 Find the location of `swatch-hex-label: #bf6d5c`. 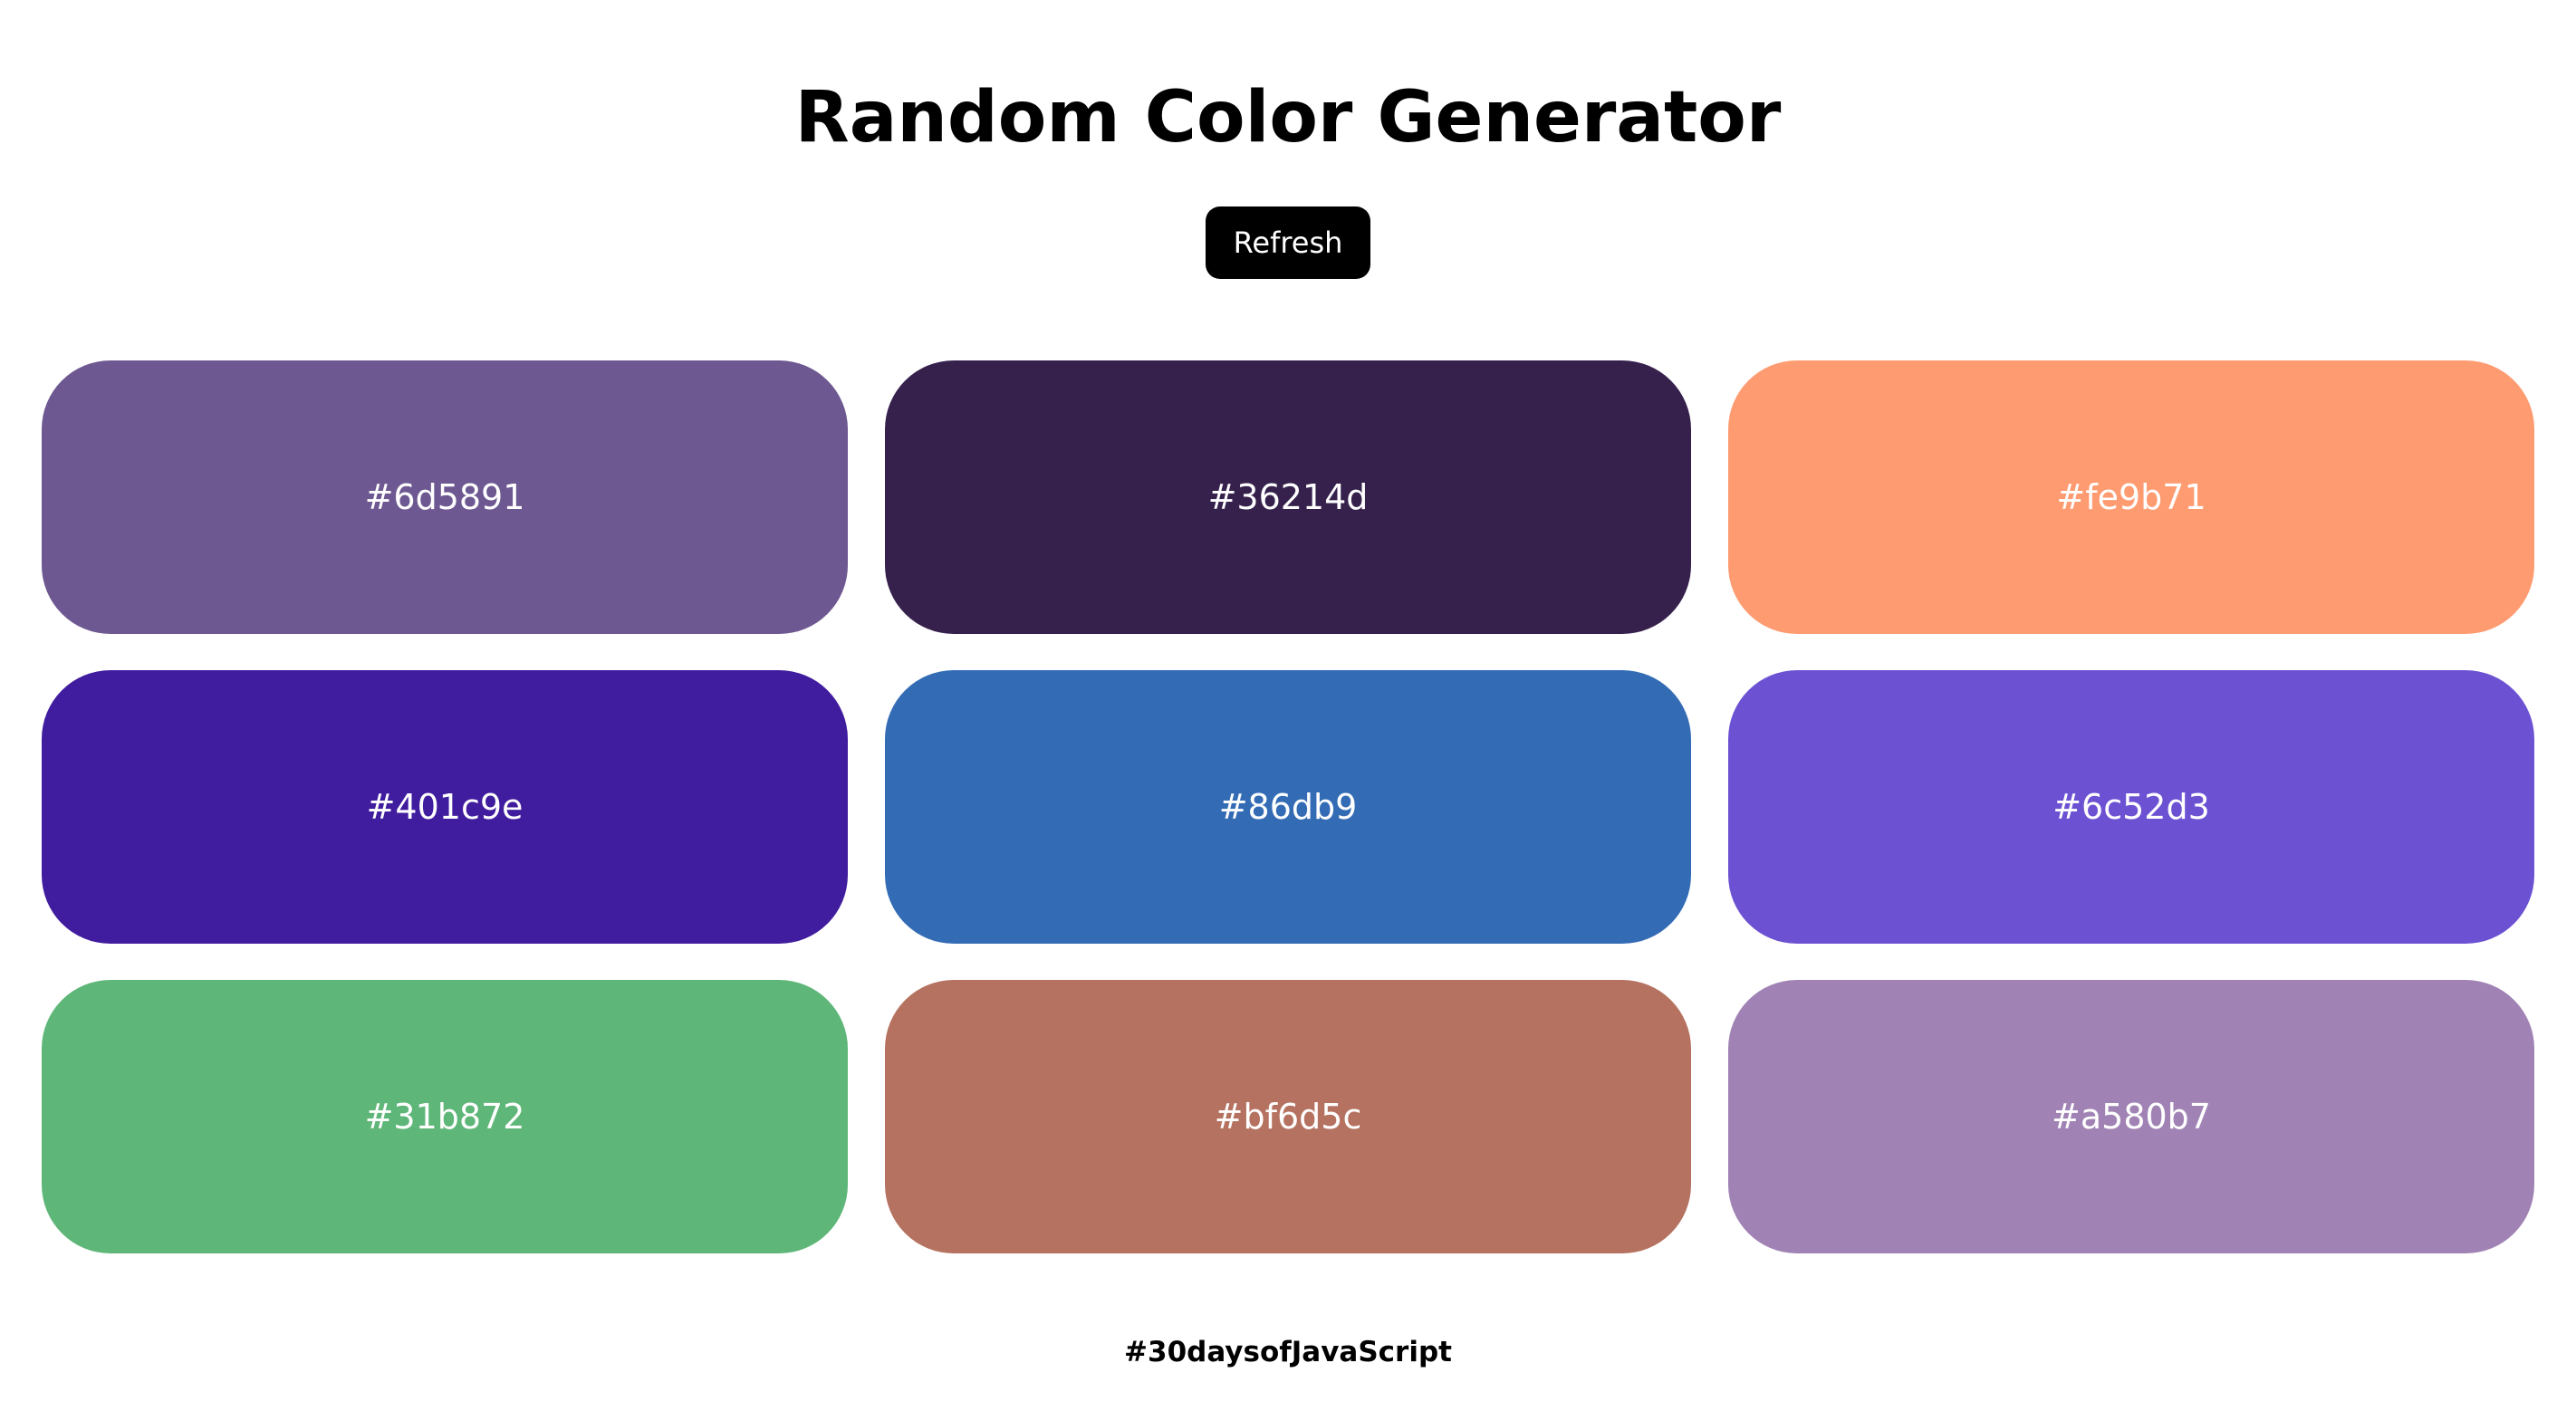

swatch-hex-label: #bf6d5c is located at coordinates (1288, 1117).